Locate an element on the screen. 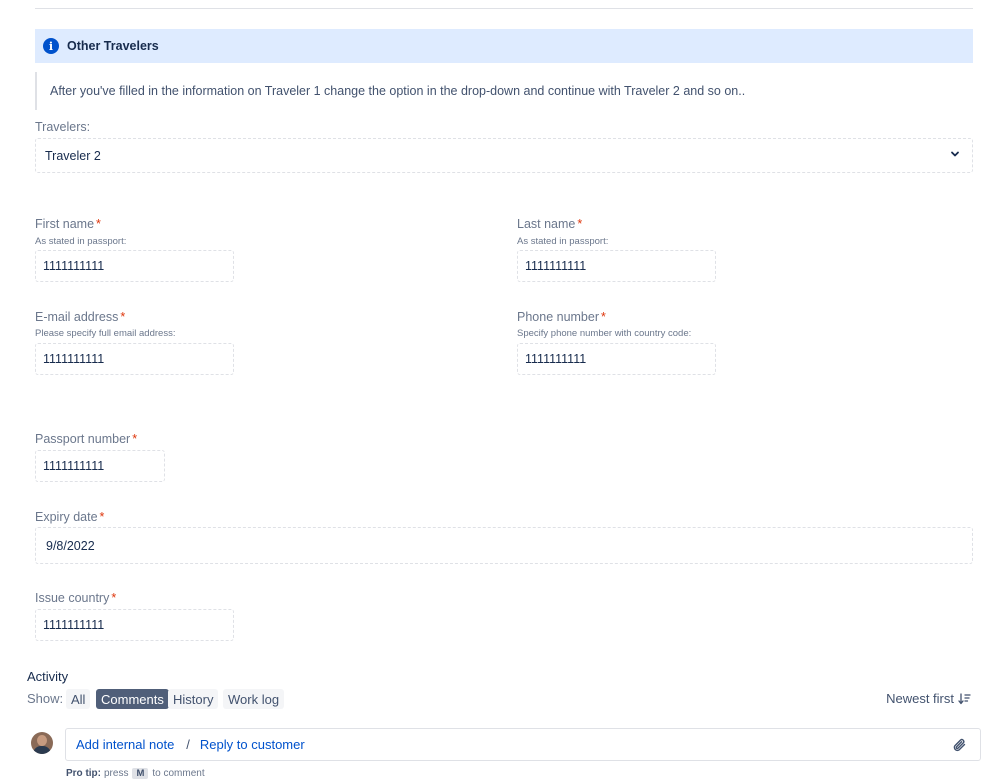  info-panel-title: Other Travelers is located at coordinates (113, 46).